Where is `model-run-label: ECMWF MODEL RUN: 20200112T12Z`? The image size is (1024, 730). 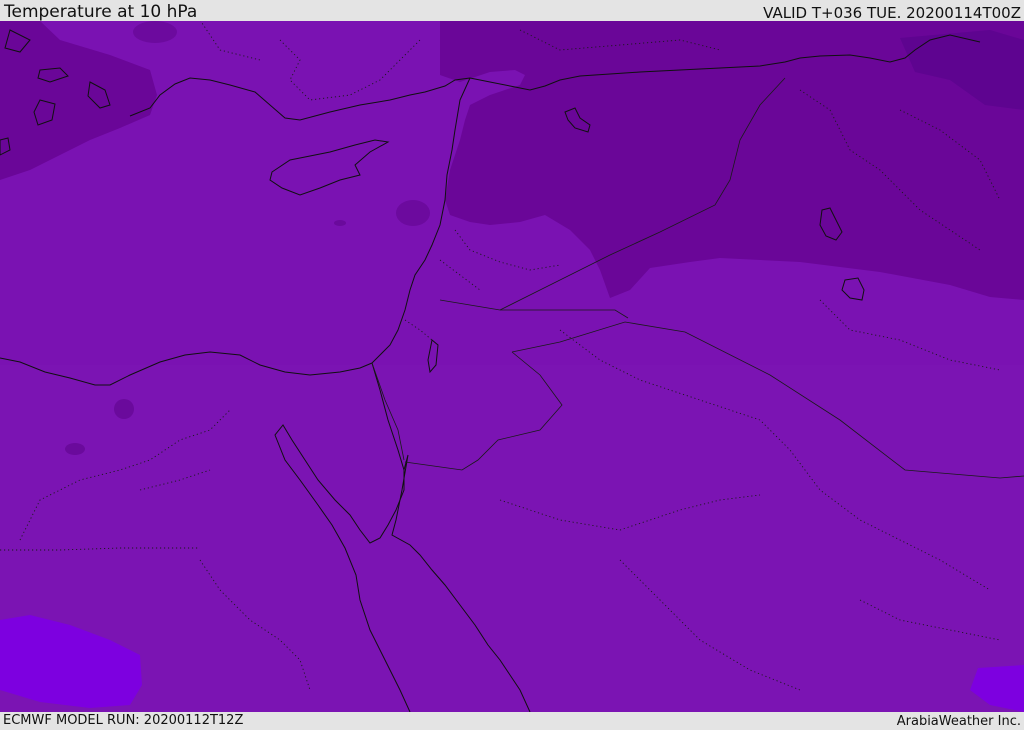 model-run-label: ECMWF MODEL RUN: 20200112T12Z is located at coordinates (123, 720).